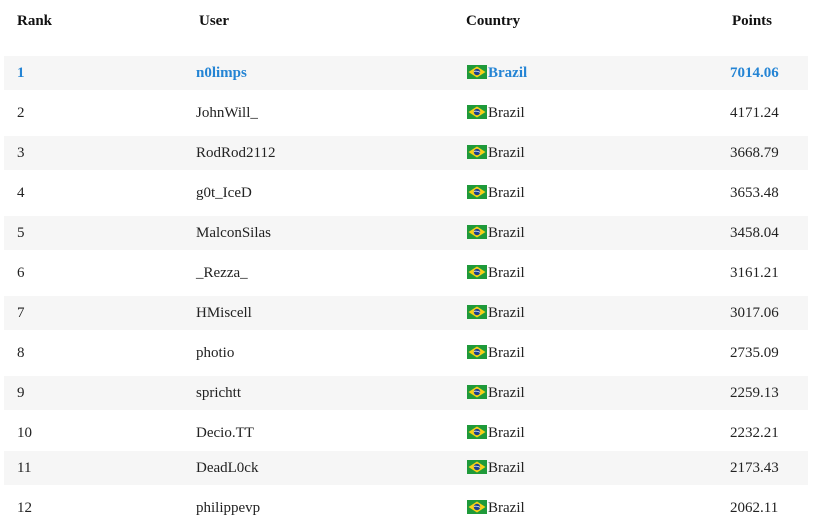 Image resolution: width=826 pixels, height=525 pixels. Describe the element at coordinates (754, 273) in the screenshot. I see `points-cell: 3161.21` at that location.